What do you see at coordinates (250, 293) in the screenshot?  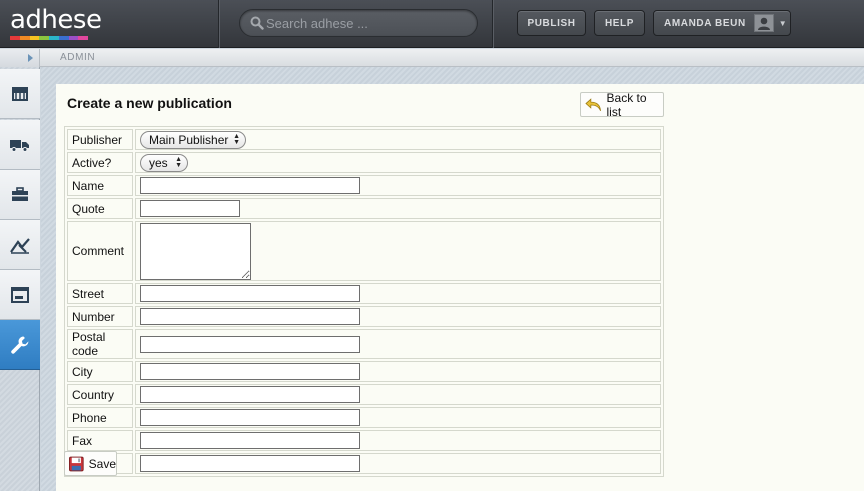 I see `street-input` at bounding box center [250, 293].